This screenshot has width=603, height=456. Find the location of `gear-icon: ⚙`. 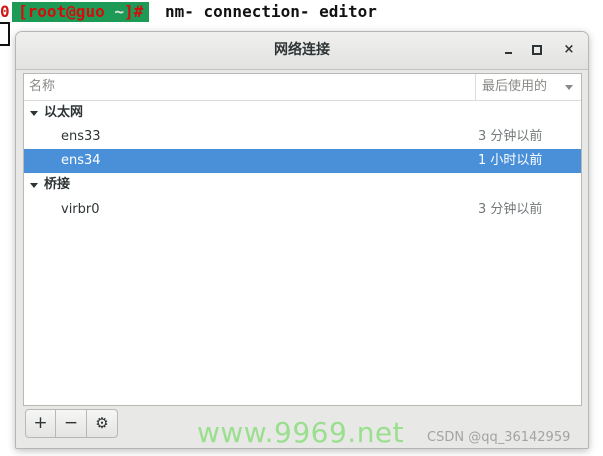

gear-icon: ⚙ is located at coordinates (102, 423).